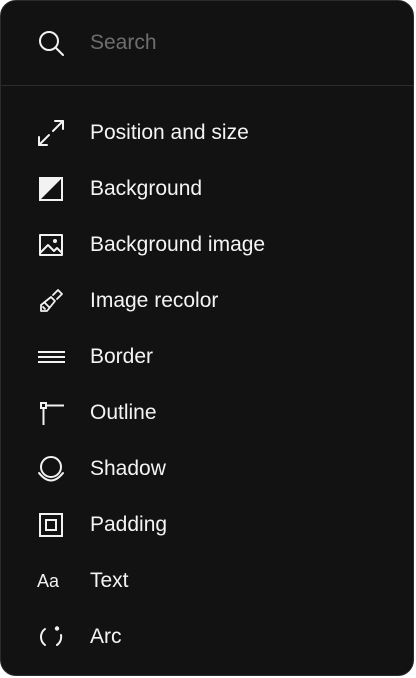 The height and width of the screenshot is (678, 416). Describe the element at coordinates (51, 413) in the screenshot. I see `outline-corner-icon` at that location.